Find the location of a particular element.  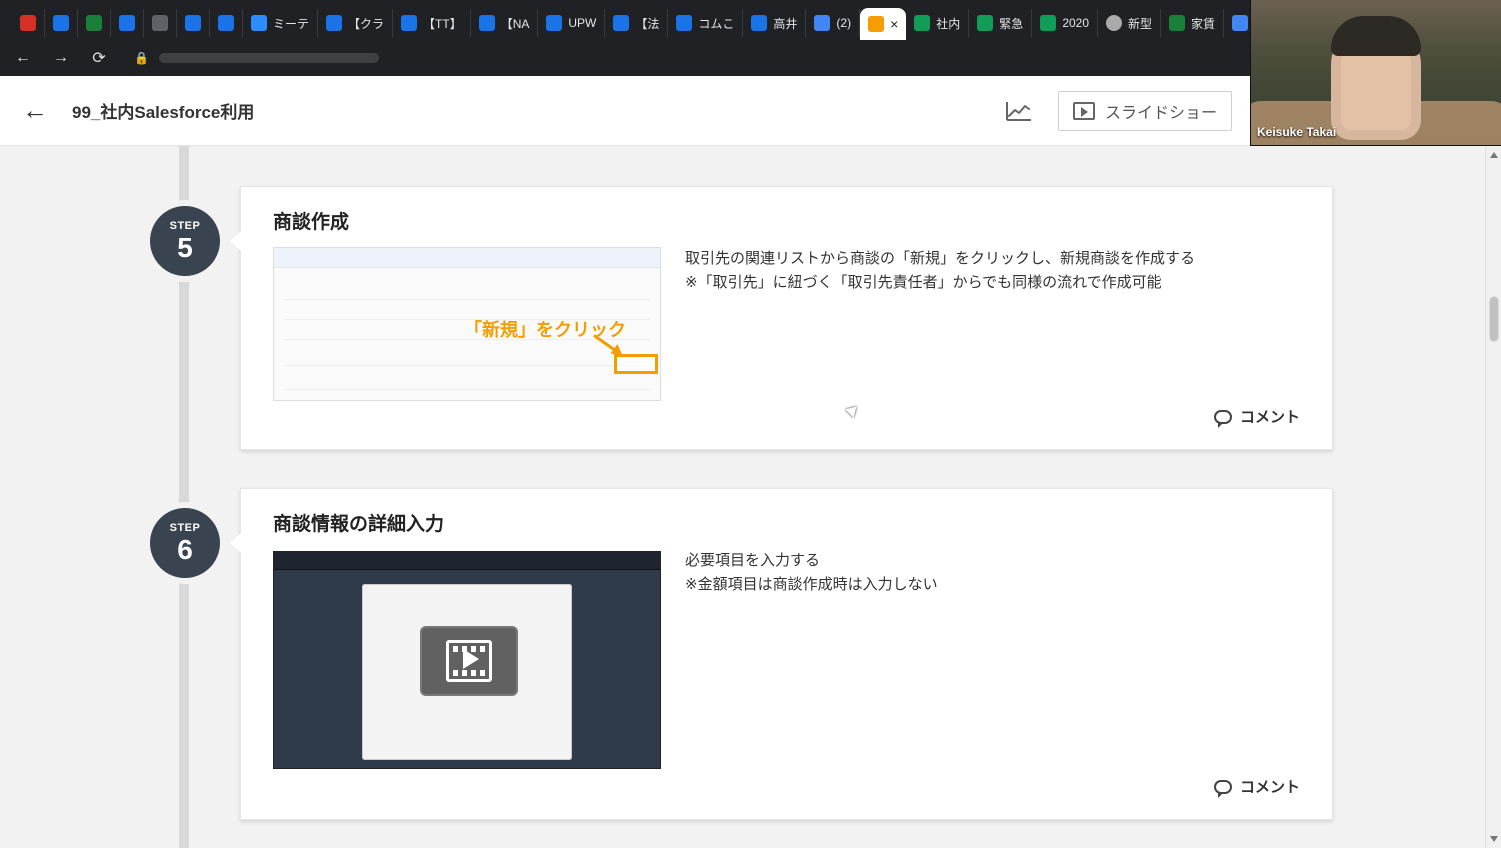

highlight-box is located at coordinates (636, 364).